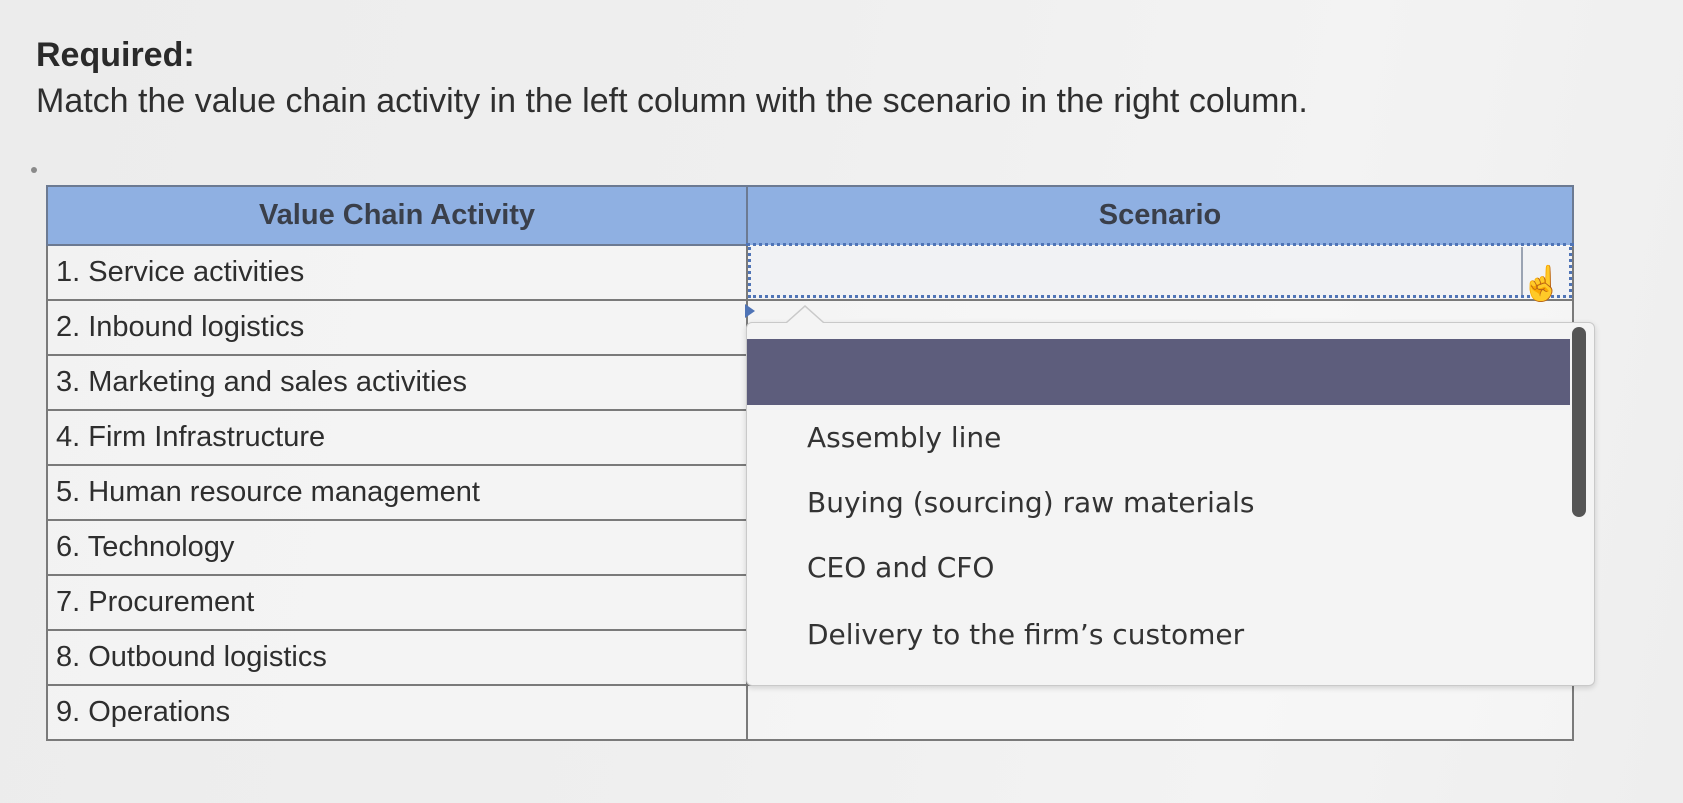  I want to click on table-header-row: Value Chain Activity Scenario, so click(810, 215).